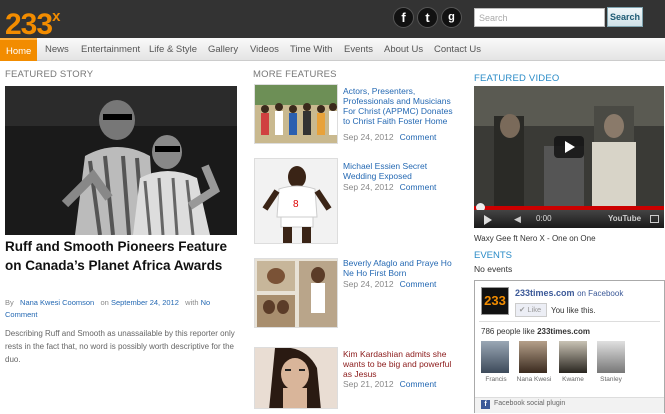  I want to click on fb-page-link: 233times.com, so click(545, 293).